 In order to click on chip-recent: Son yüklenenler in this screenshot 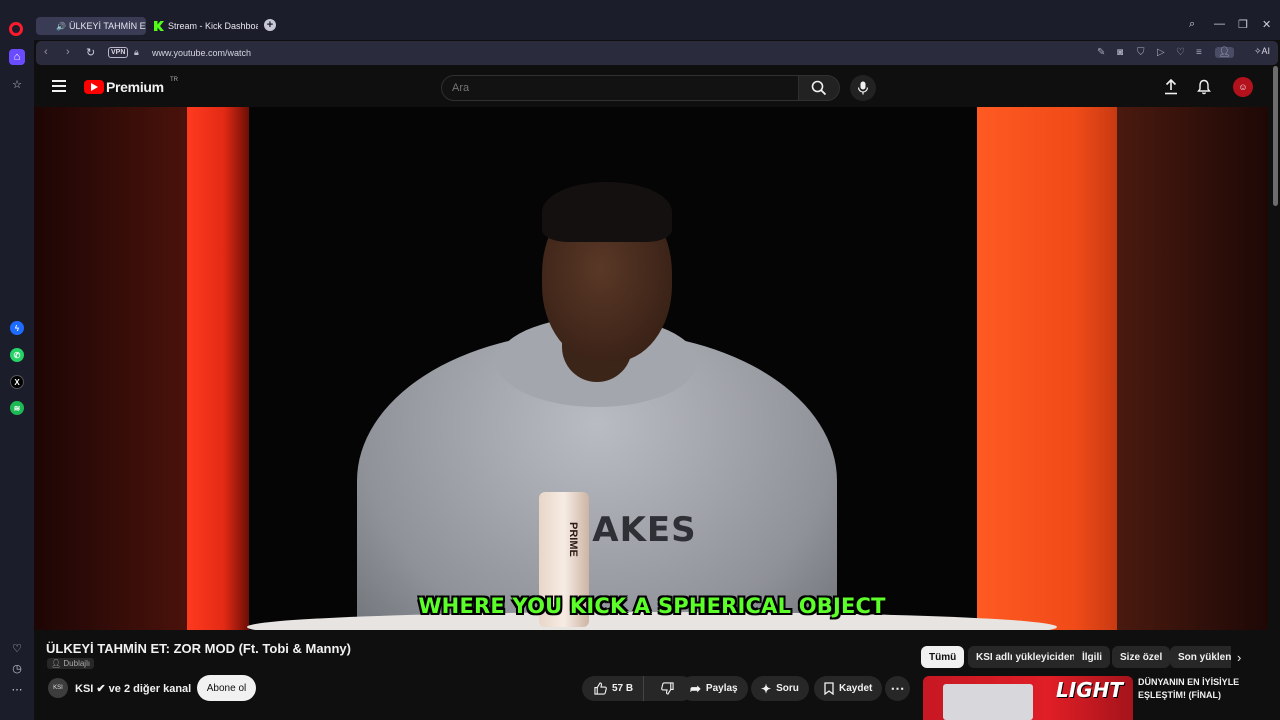, I will do `click(1200, 657)`.